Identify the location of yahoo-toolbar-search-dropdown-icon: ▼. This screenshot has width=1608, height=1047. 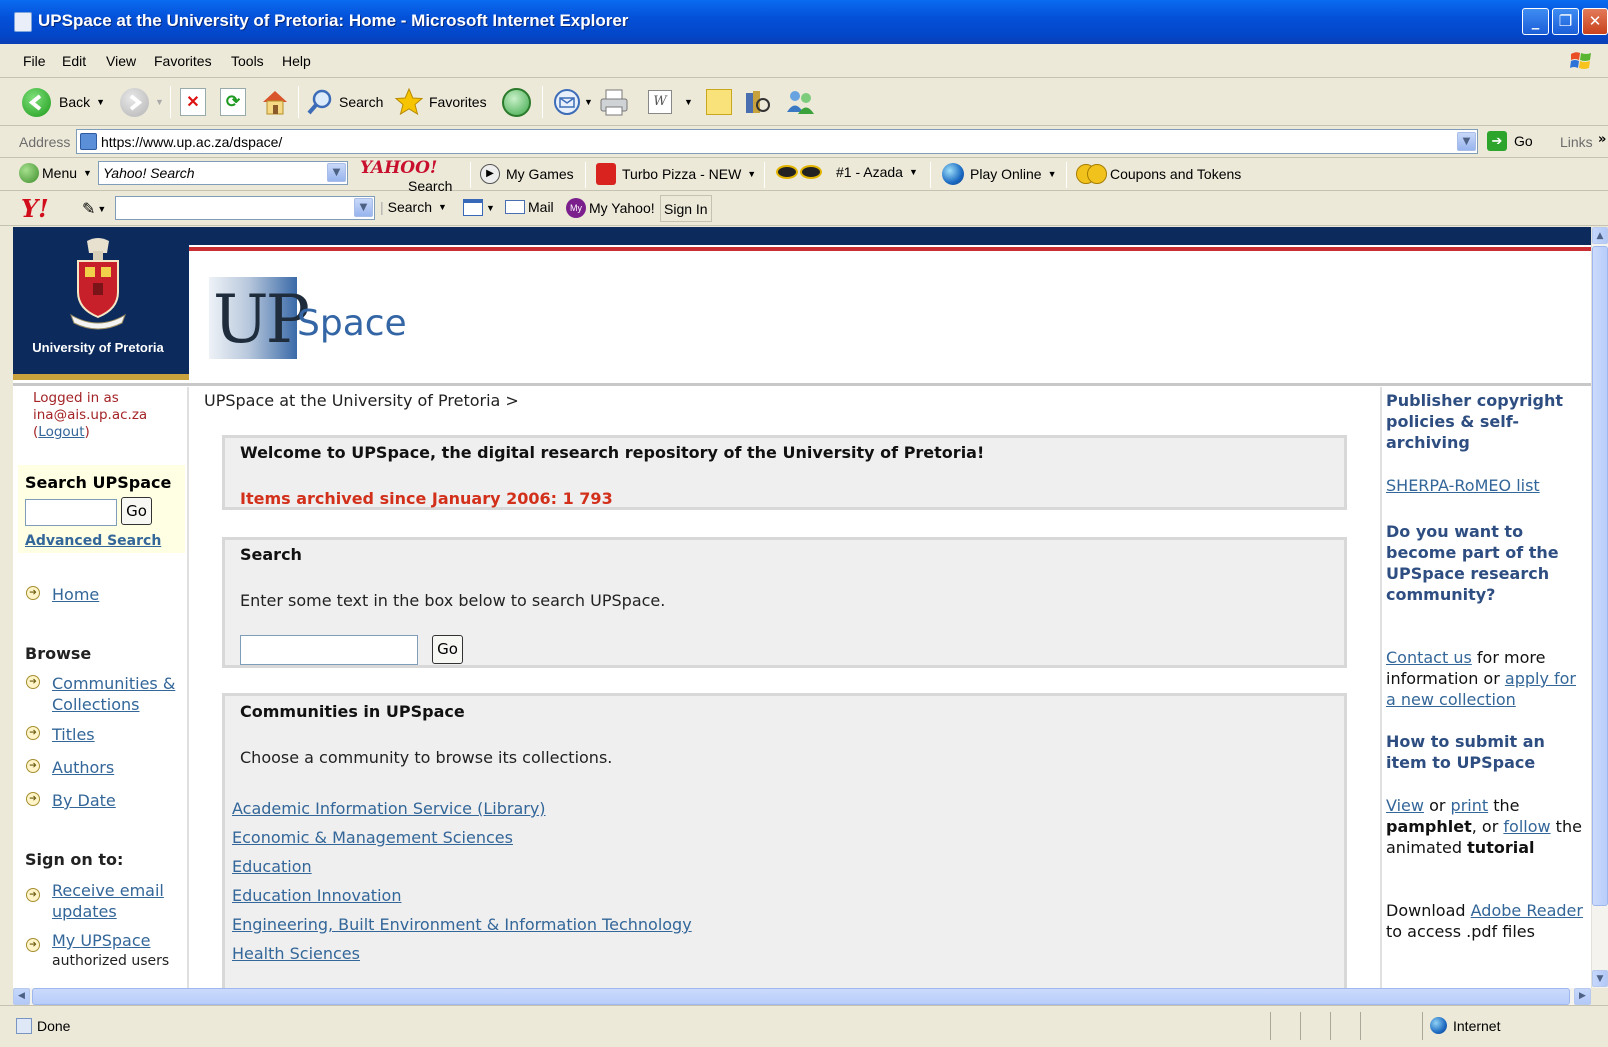
(363, 207).